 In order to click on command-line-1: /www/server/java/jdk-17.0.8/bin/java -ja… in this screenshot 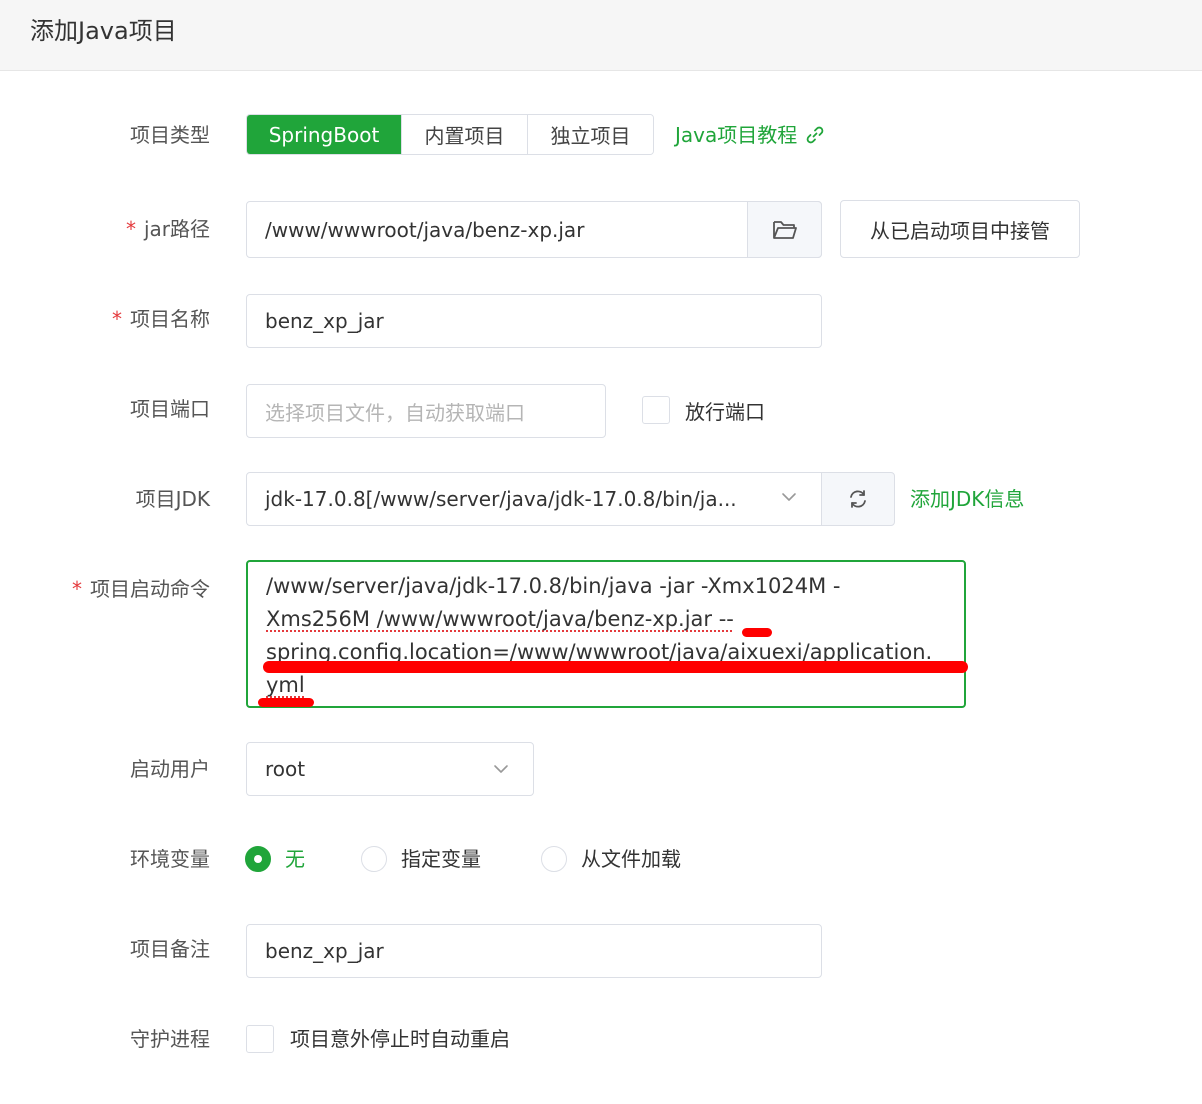, I will do `click(553, 586)`.